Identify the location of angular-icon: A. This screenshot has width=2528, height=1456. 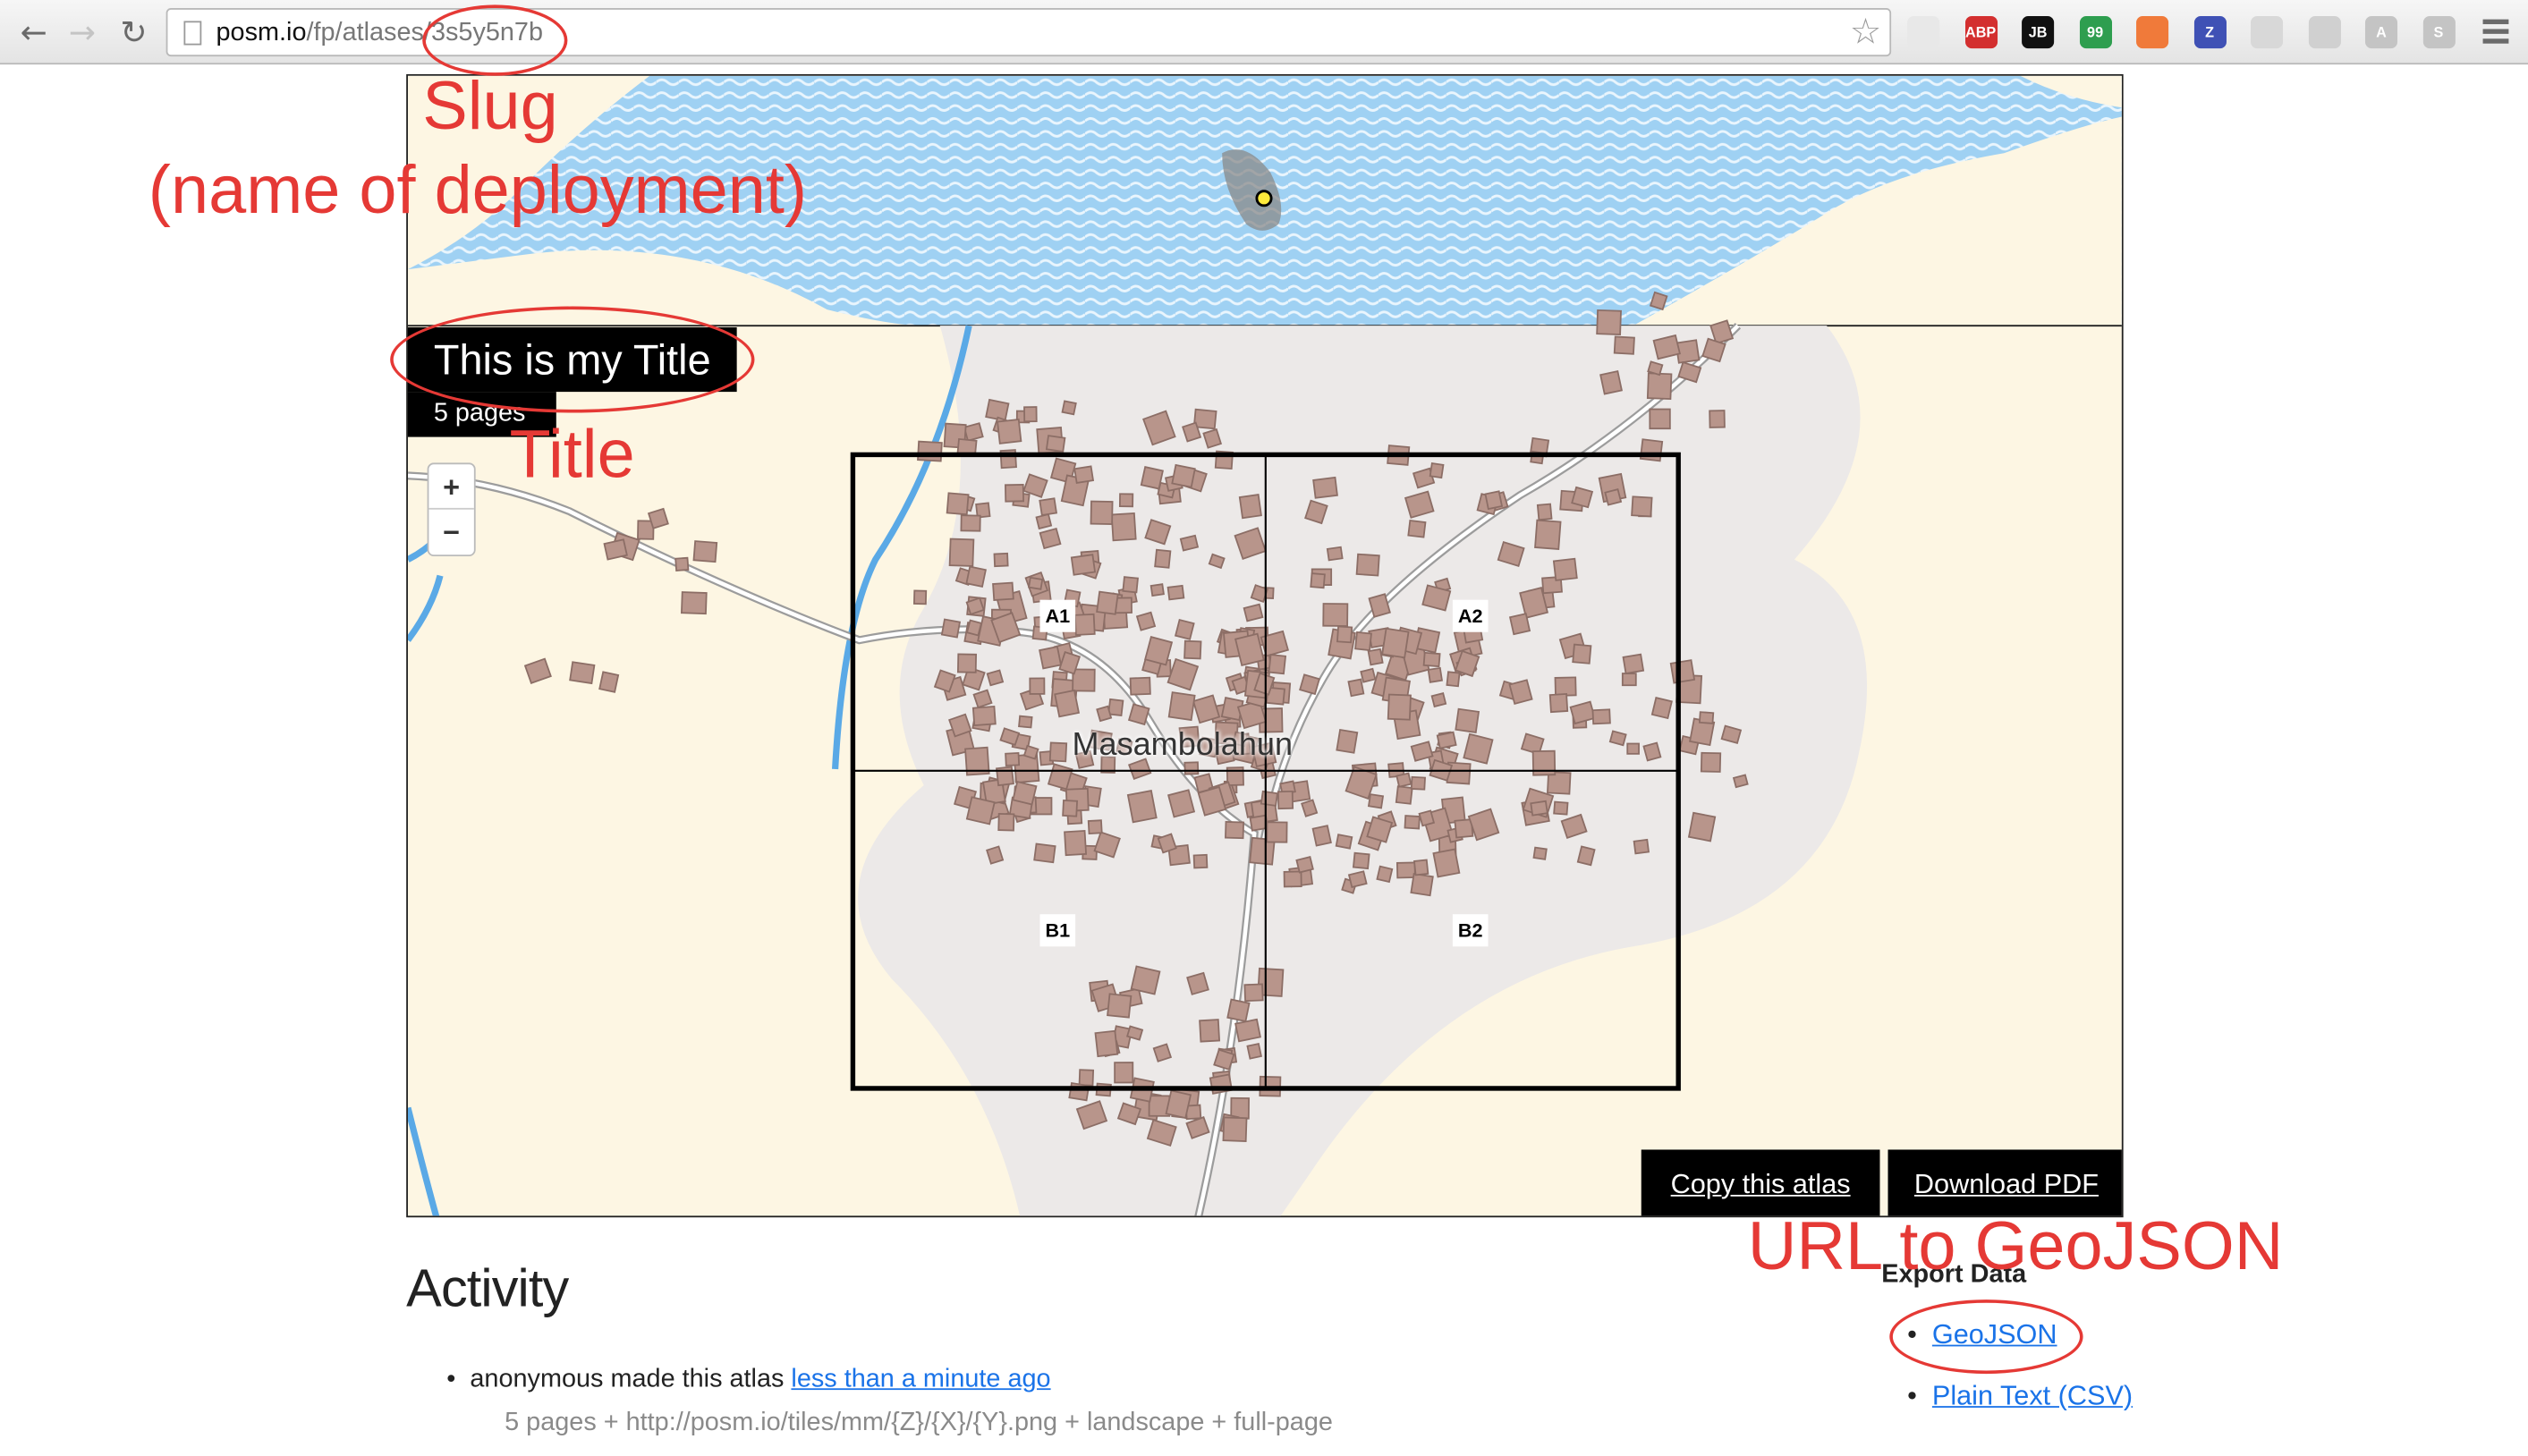
(2381, 32).